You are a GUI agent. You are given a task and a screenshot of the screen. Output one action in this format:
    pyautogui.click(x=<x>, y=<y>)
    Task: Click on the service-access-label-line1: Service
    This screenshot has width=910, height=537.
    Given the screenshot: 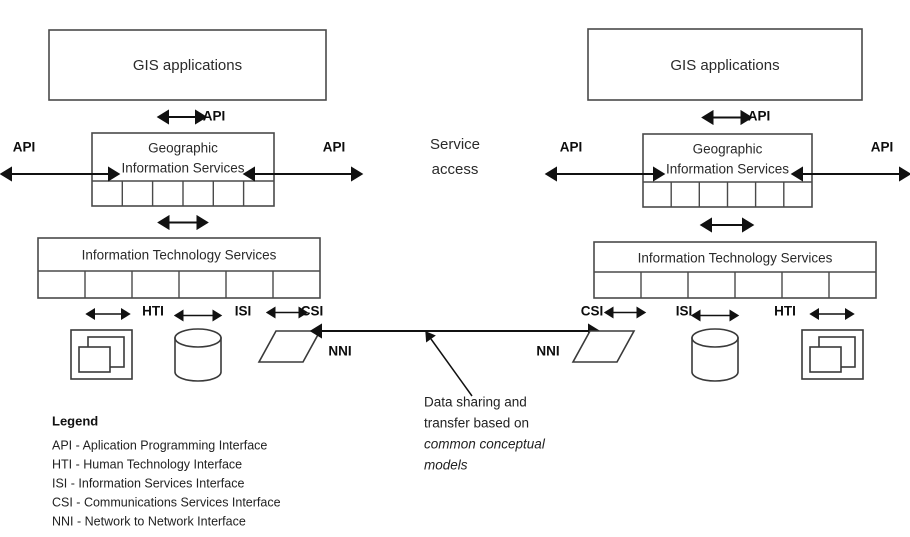 What is the action you would take?
    pyautogui.click(x=455, y=144)
    